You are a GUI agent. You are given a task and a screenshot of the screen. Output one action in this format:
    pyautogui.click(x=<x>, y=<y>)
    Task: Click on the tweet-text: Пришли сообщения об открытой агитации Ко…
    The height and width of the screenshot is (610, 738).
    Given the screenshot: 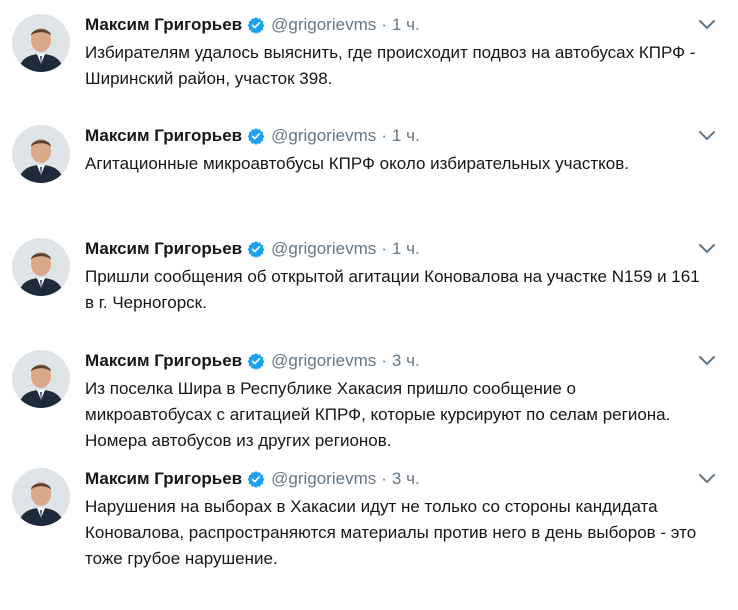 What is the action you would take?
    pyautogui.click(x=392, y=289)
    